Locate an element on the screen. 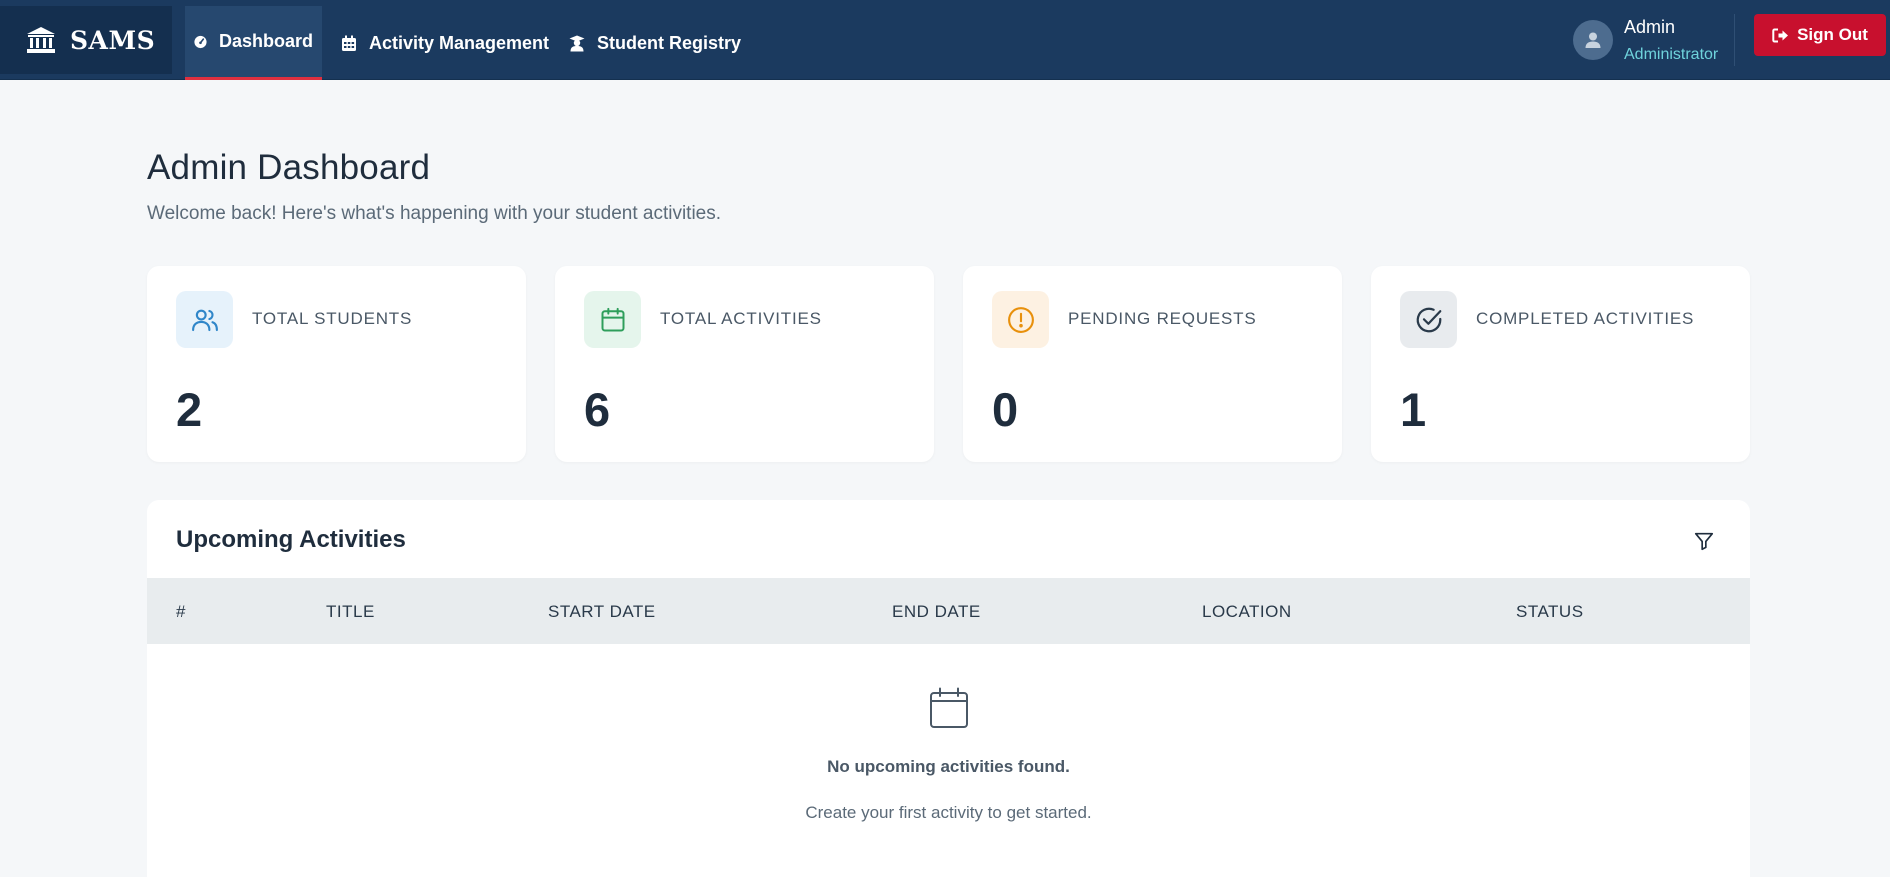  stat-label: PENDING REQUESTS is located at coordinates (1162, 318).